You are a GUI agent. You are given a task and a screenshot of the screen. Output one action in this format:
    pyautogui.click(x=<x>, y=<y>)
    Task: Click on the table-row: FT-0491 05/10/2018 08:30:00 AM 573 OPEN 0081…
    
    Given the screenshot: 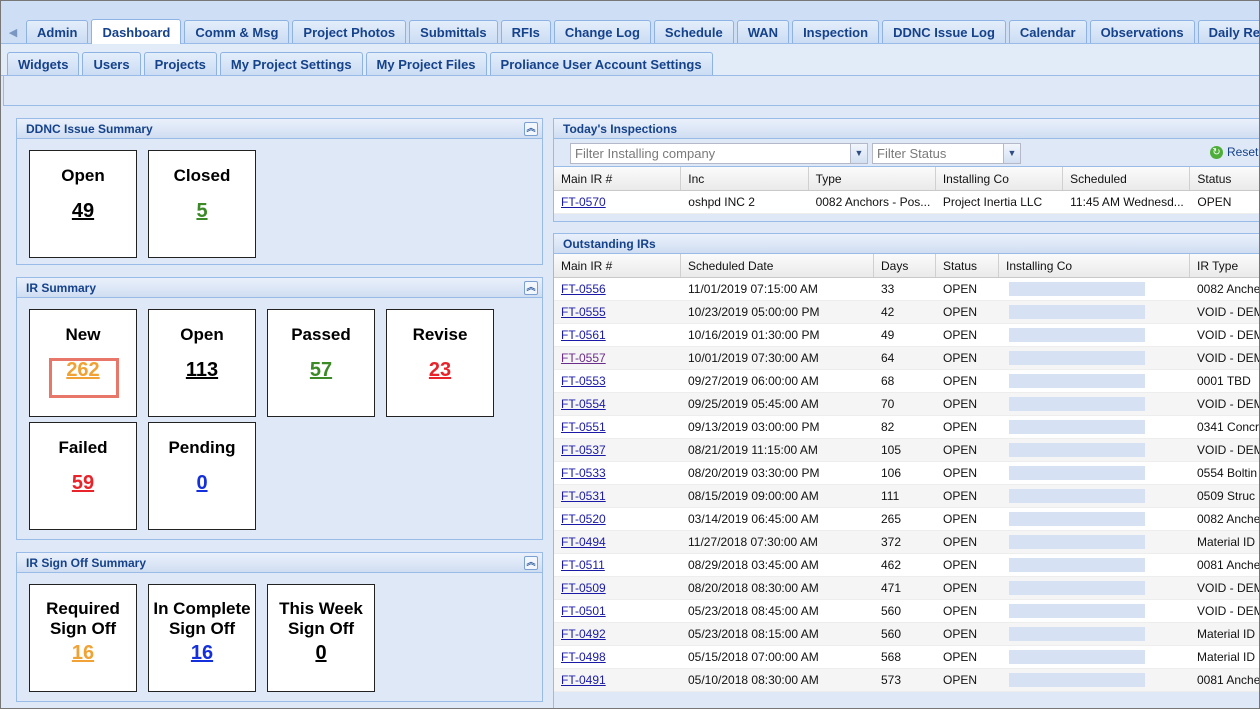 What is the action you would take?
    pyautogui.click(x=907, y=680)
    